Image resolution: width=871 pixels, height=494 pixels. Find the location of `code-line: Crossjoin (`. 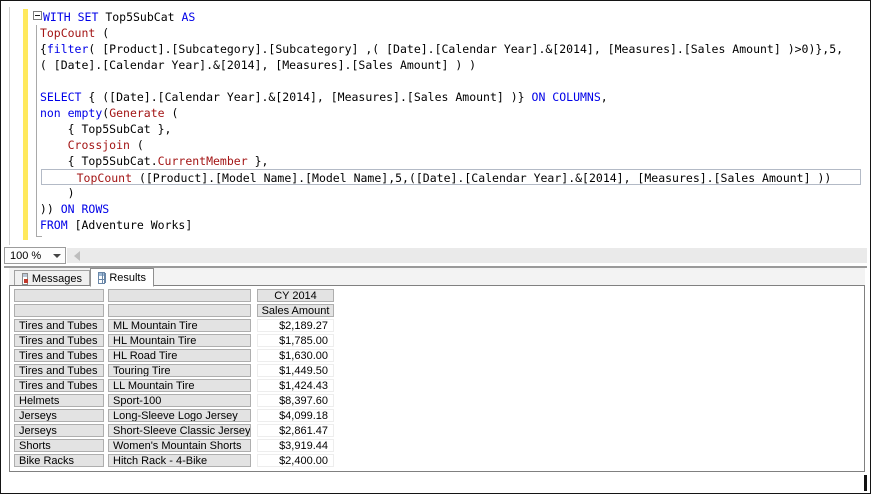

code-line: Crossjoin ( is located at coordinates (449, 145).